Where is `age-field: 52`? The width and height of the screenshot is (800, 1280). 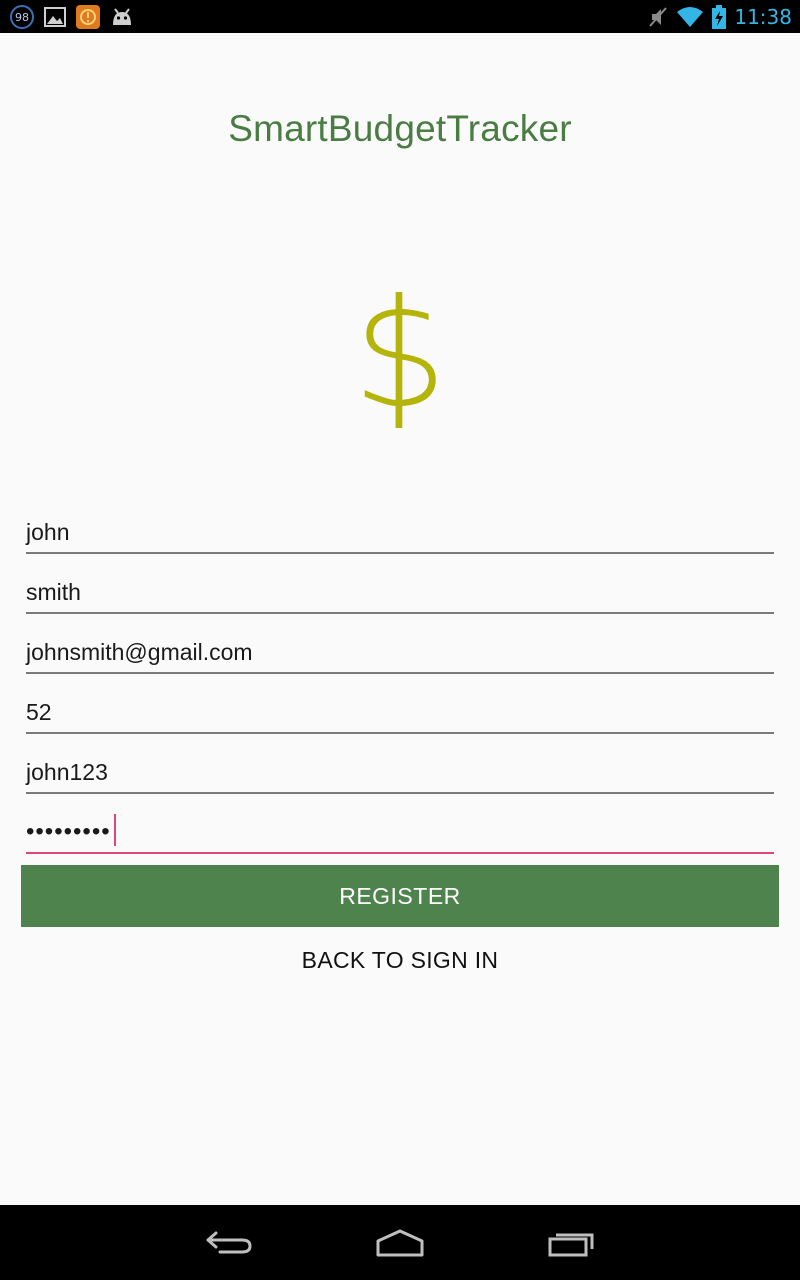 age-field: 52 is located at coordinates (400, 704).